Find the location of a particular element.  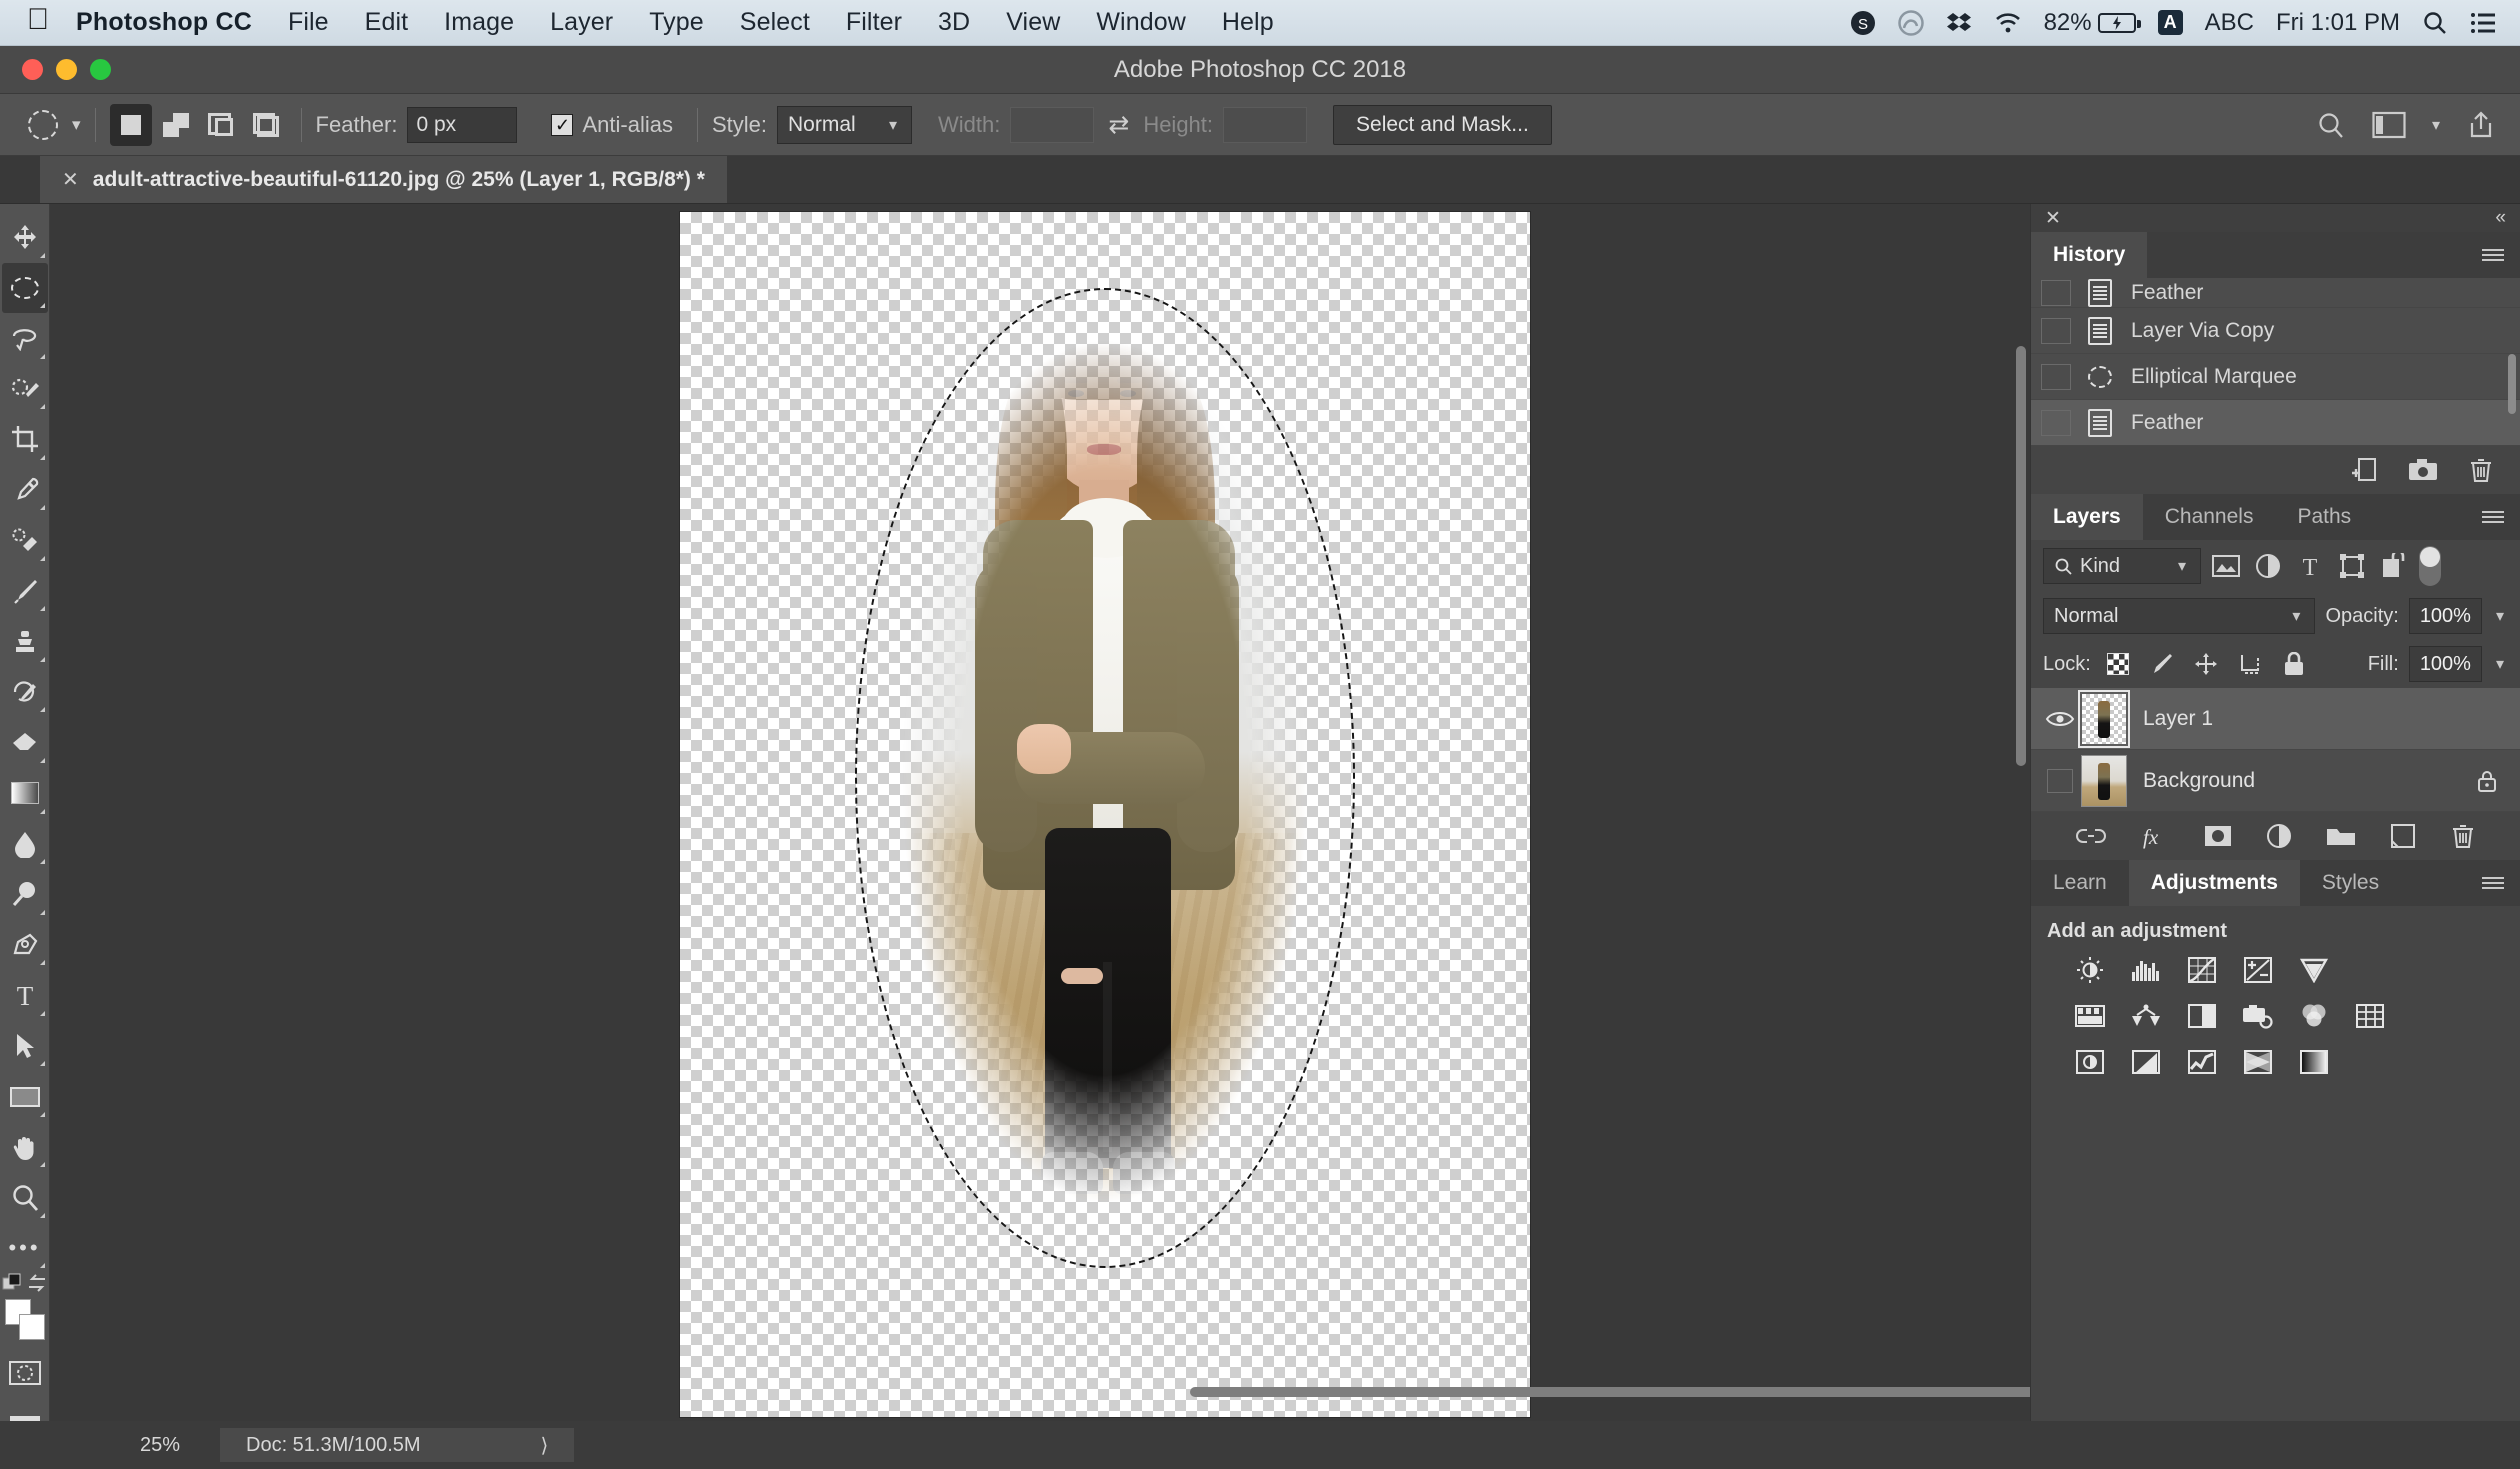

menubar-item-image: Image is located at coordinates (479, 22).